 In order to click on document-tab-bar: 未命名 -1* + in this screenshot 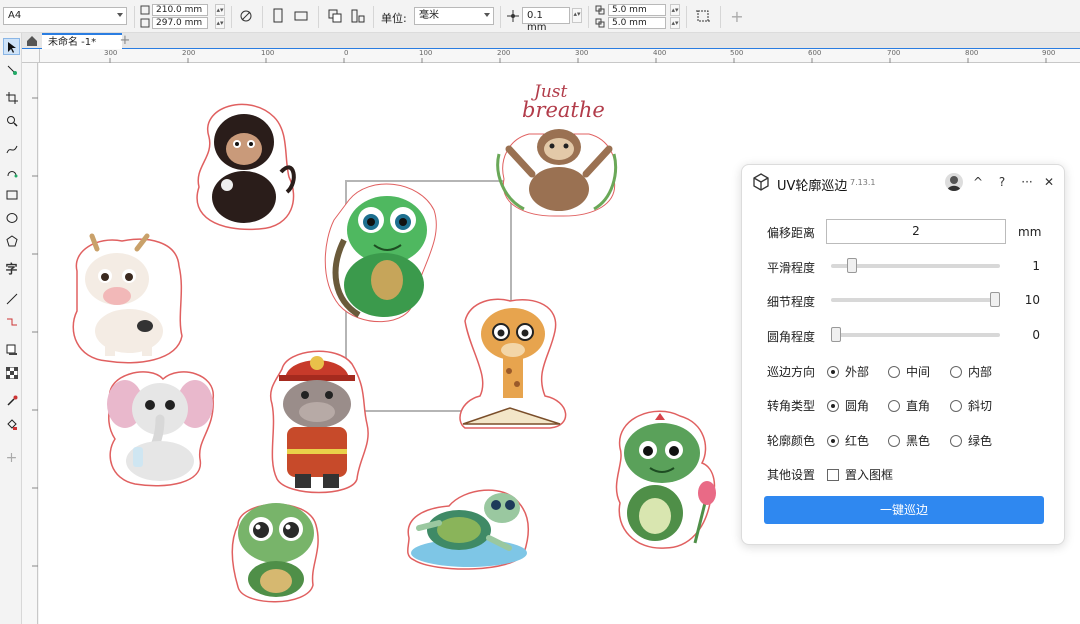, I will do `click(551, 41)`.